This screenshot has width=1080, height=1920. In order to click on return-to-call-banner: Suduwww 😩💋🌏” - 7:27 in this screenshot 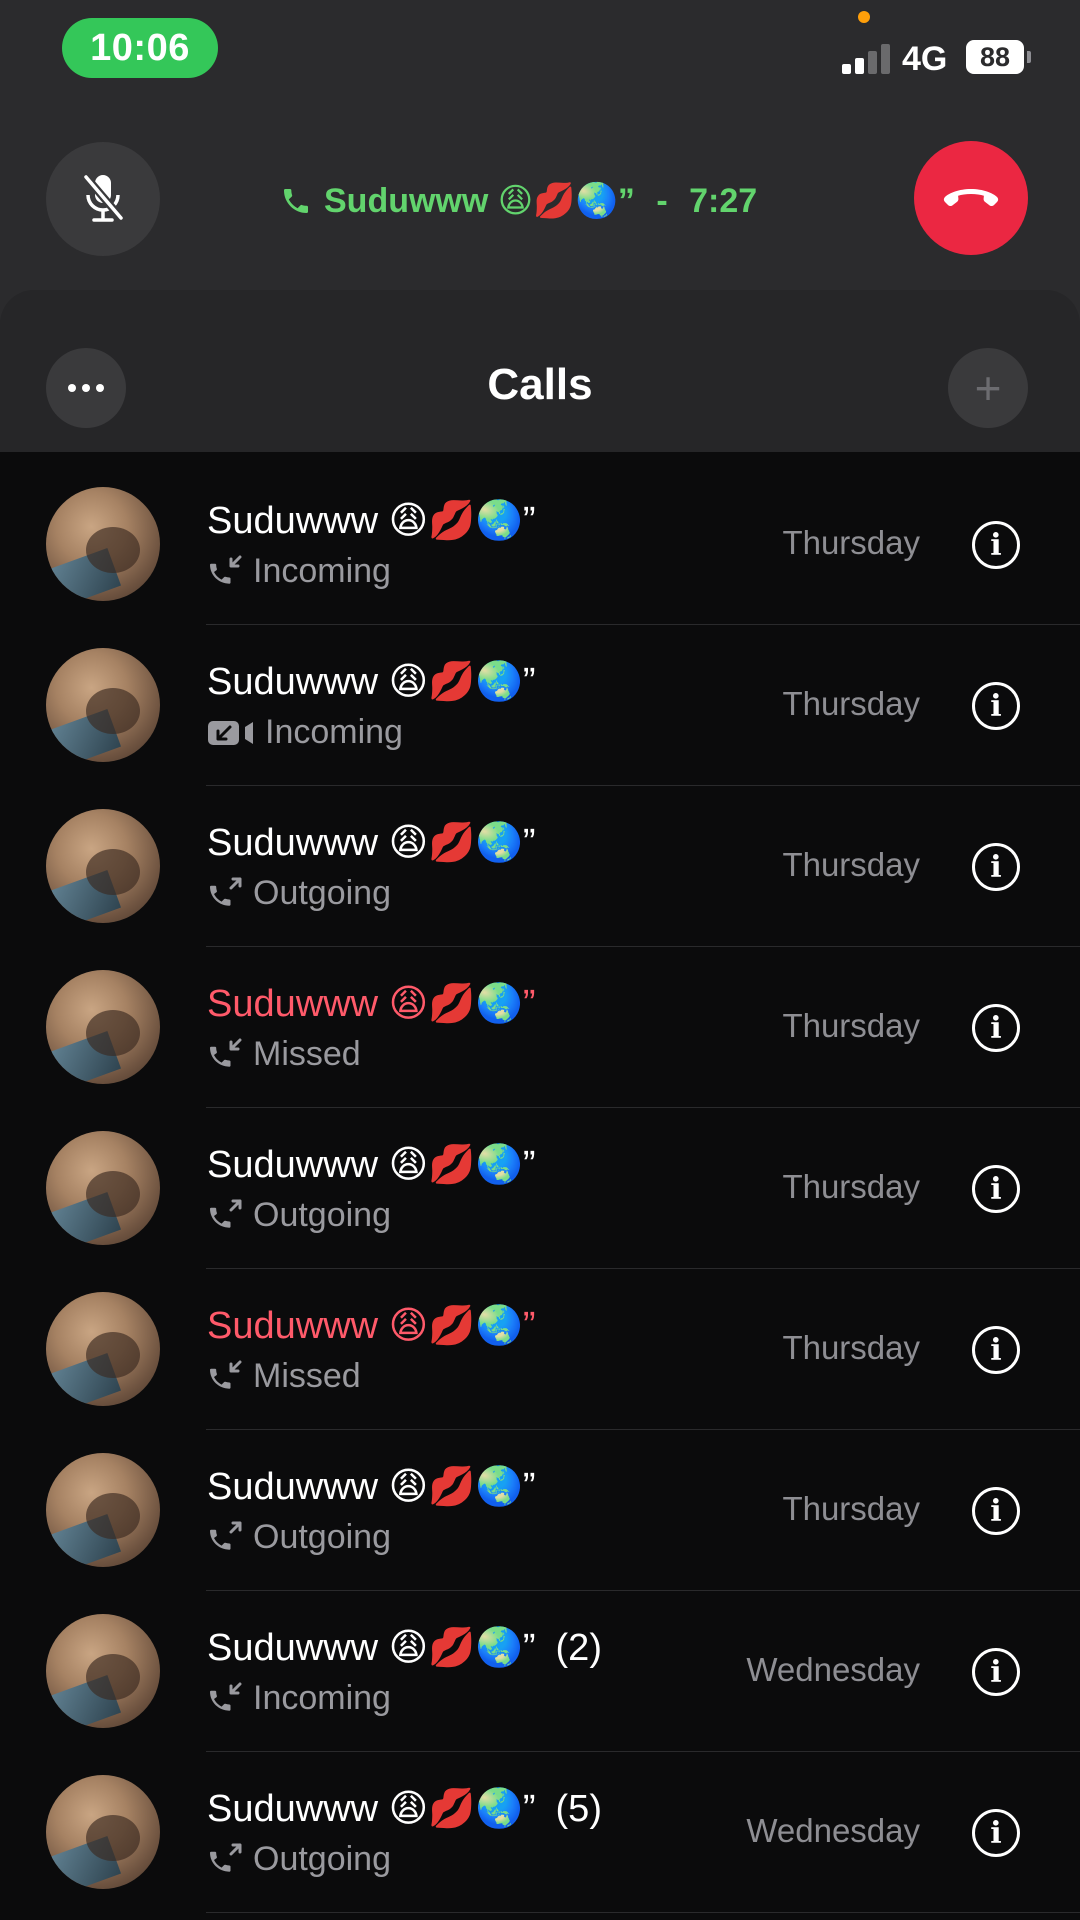, I will do `click(518, 201)`.